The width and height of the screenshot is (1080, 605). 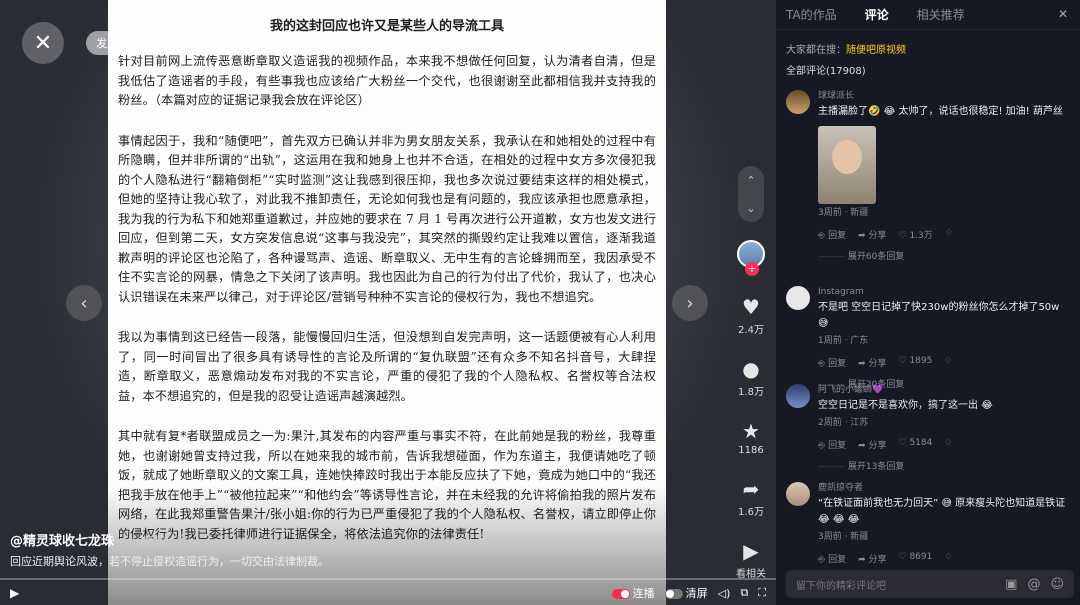 What do you see at coordinates (751, 450) in the screenshot?
I see `favorite-count: 1186` at bounding box center [751, 450].